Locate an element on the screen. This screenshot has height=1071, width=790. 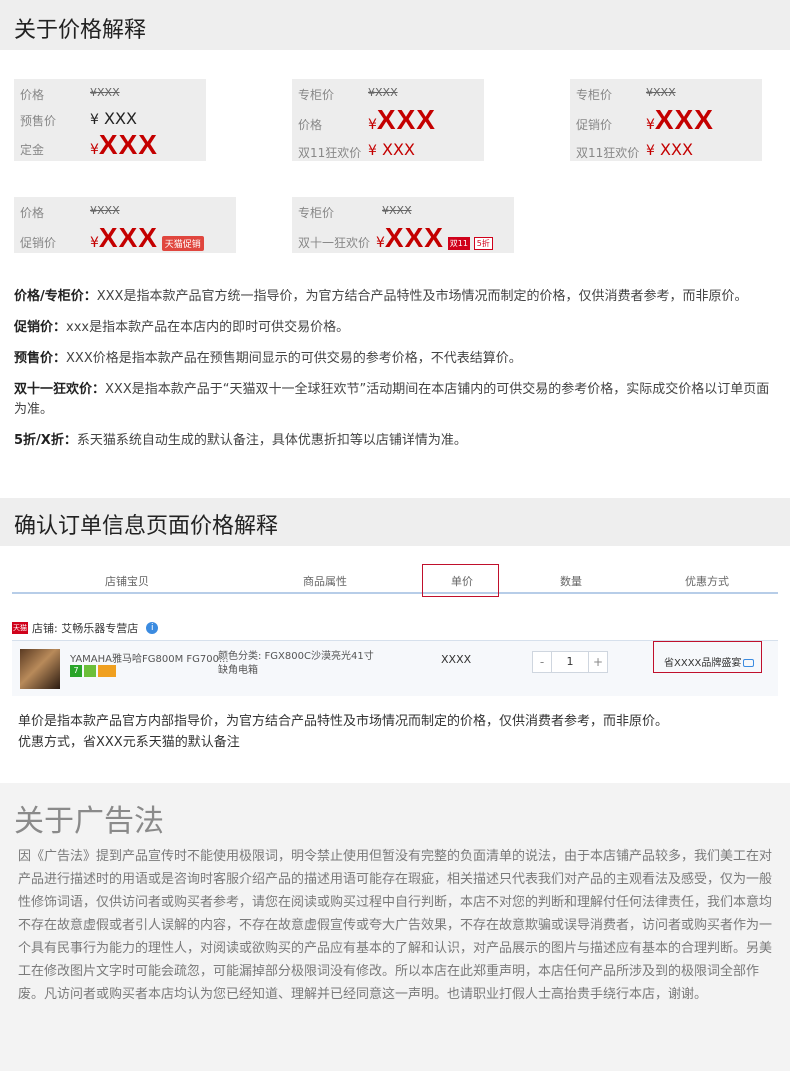
definition-term: 促销价： is located at coordinates (40, 327).